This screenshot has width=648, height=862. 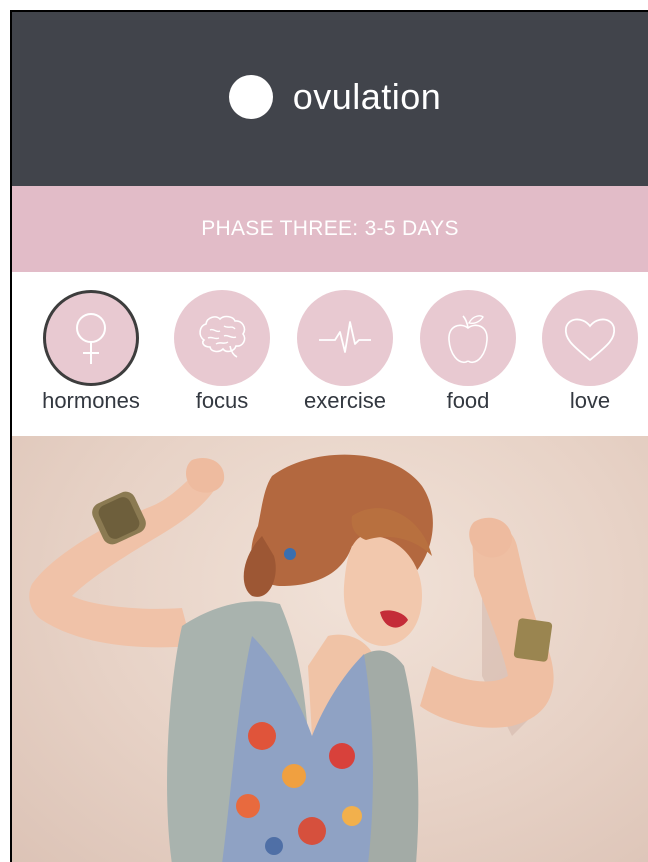 I want to click on phase-label: PHASE THREE: 3-5 DAYS, so click(x=330, y=228).